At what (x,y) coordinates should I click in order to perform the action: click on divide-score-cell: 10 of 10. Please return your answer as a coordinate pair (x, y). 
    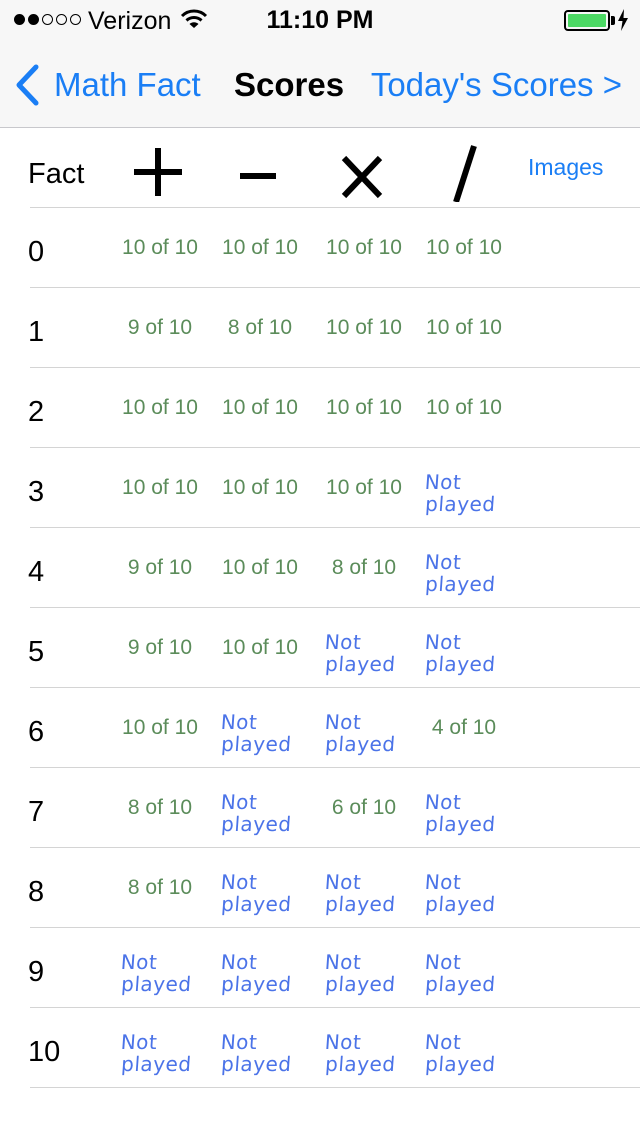
    Looking at the image, I should click on (464, 408).